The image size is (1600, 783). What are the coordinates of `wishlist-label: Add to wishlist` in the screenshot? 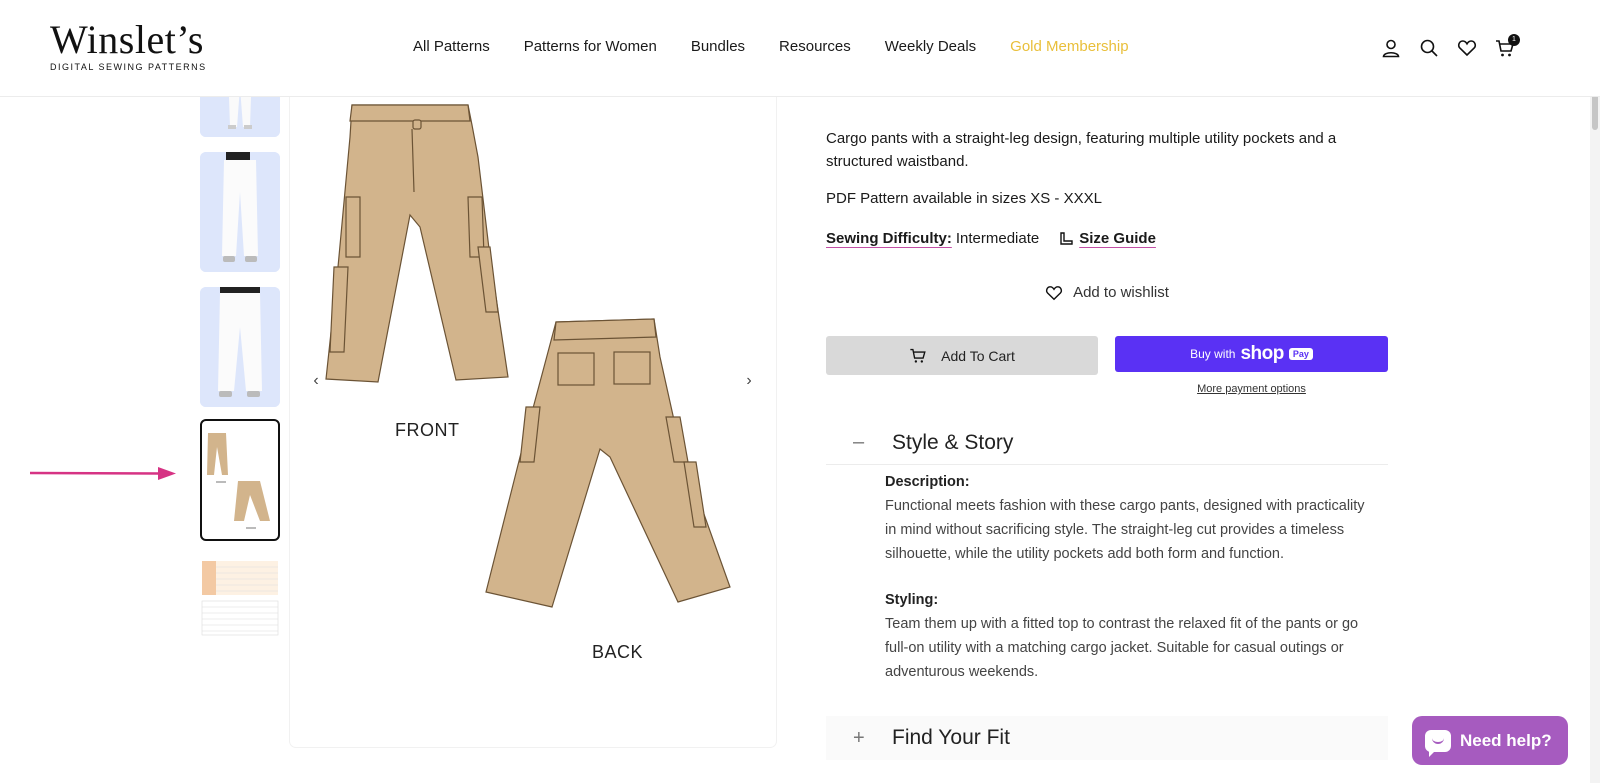 It's located at (1121, 292).